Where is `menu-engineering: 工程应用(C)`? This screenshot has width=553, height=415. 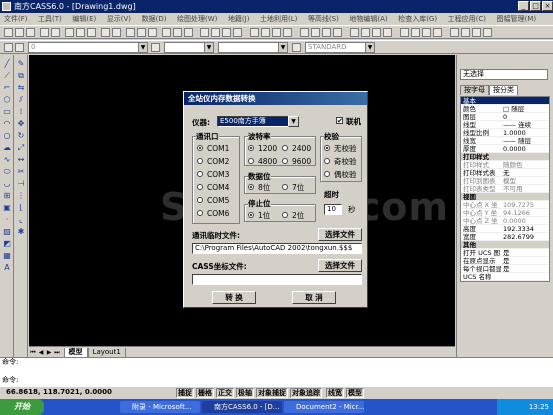 menu-engineering: 工程应用(C) is located at coordinates (467, 19).